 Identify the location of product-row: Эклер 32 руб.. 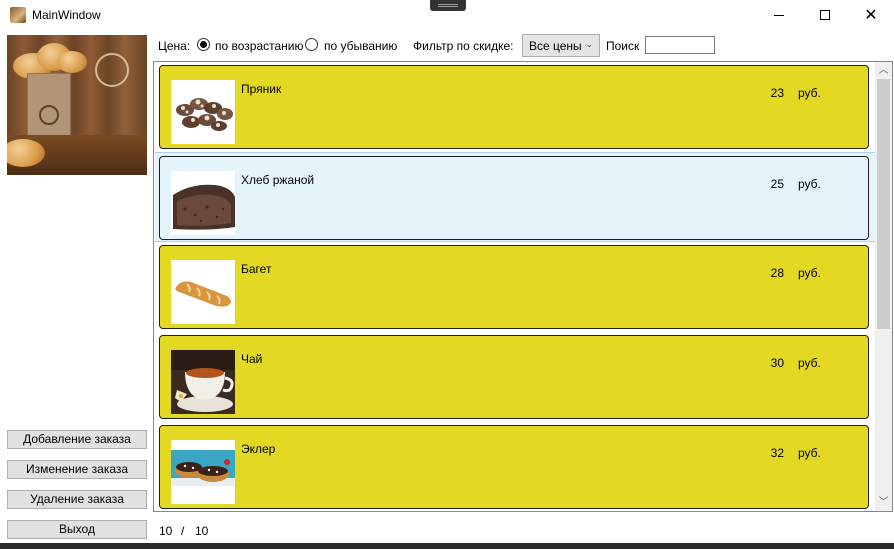
(515, 466).